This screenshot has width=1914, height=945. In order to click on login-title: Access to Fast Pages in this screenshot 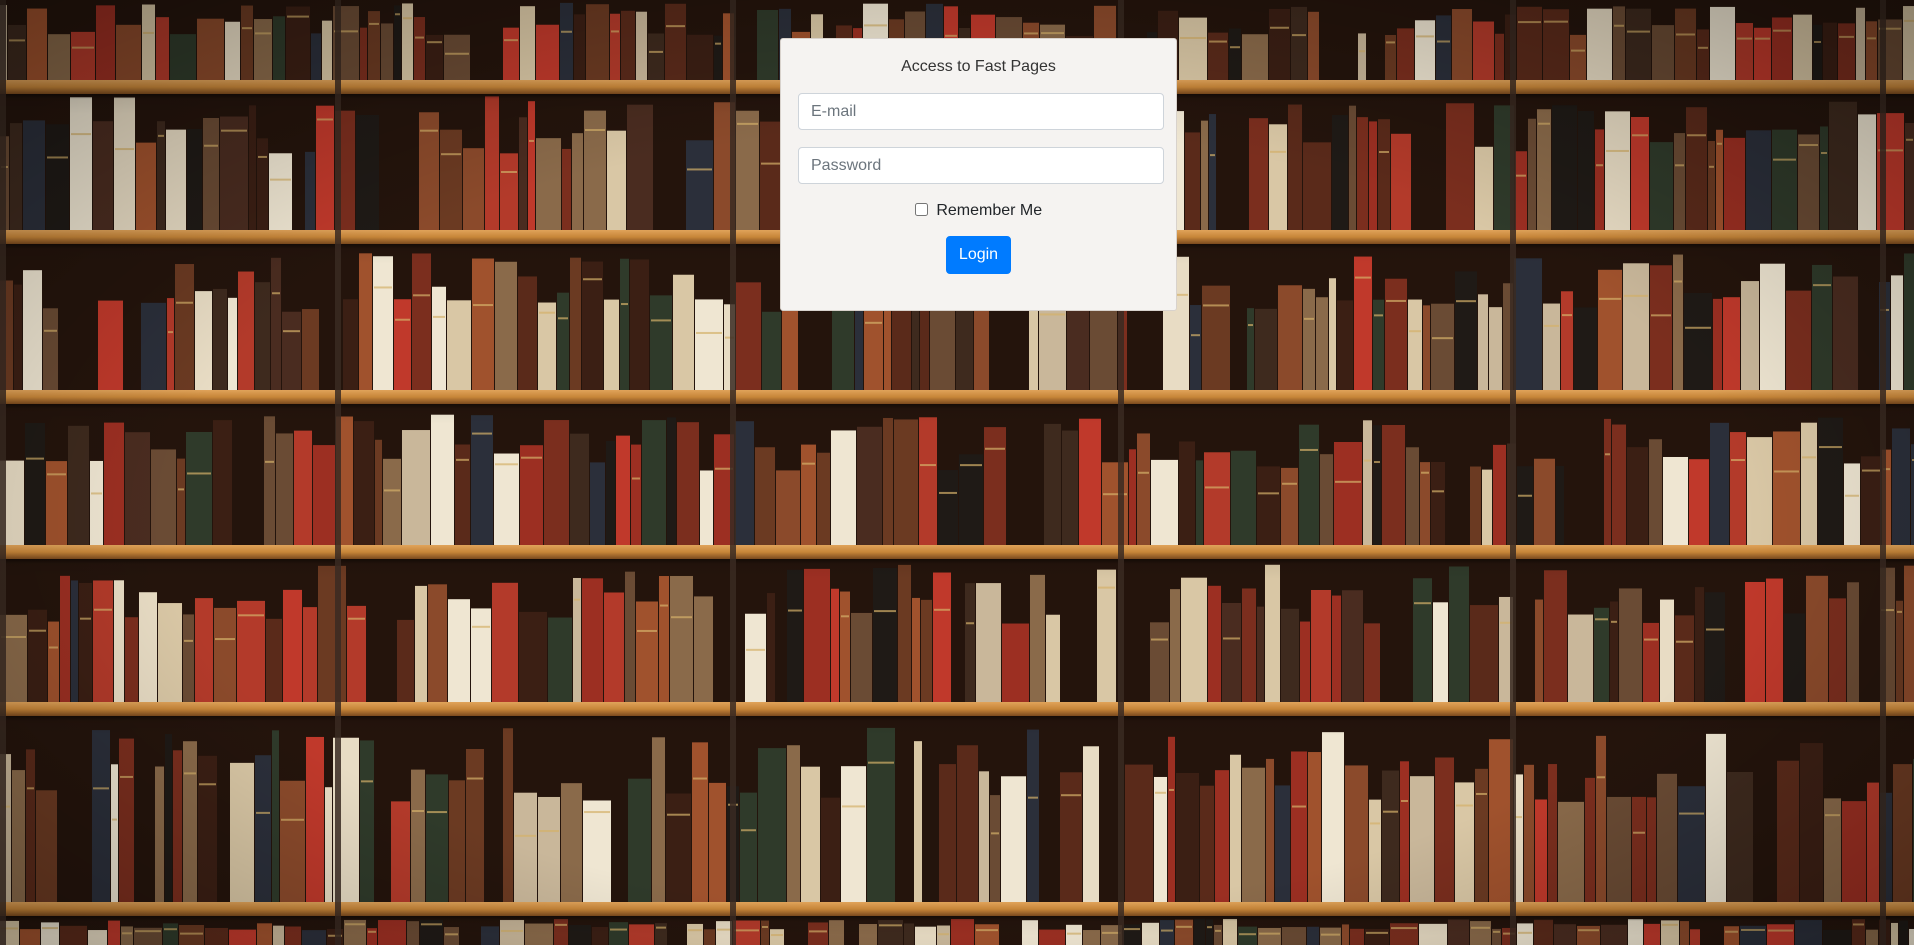, I will do `click(978, 66)`.